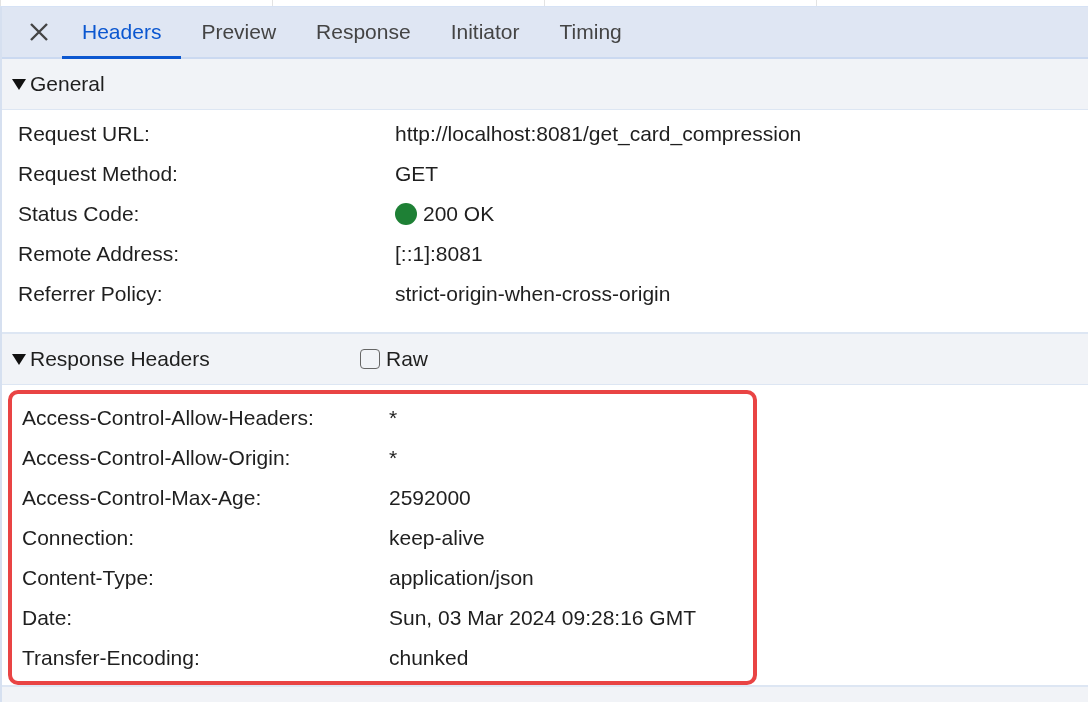 This screenshot has width=1088, height=702. Describe the element at coordinates (394, 359) in the screenshot. I see `raw-checkbox: Raw` at that location.